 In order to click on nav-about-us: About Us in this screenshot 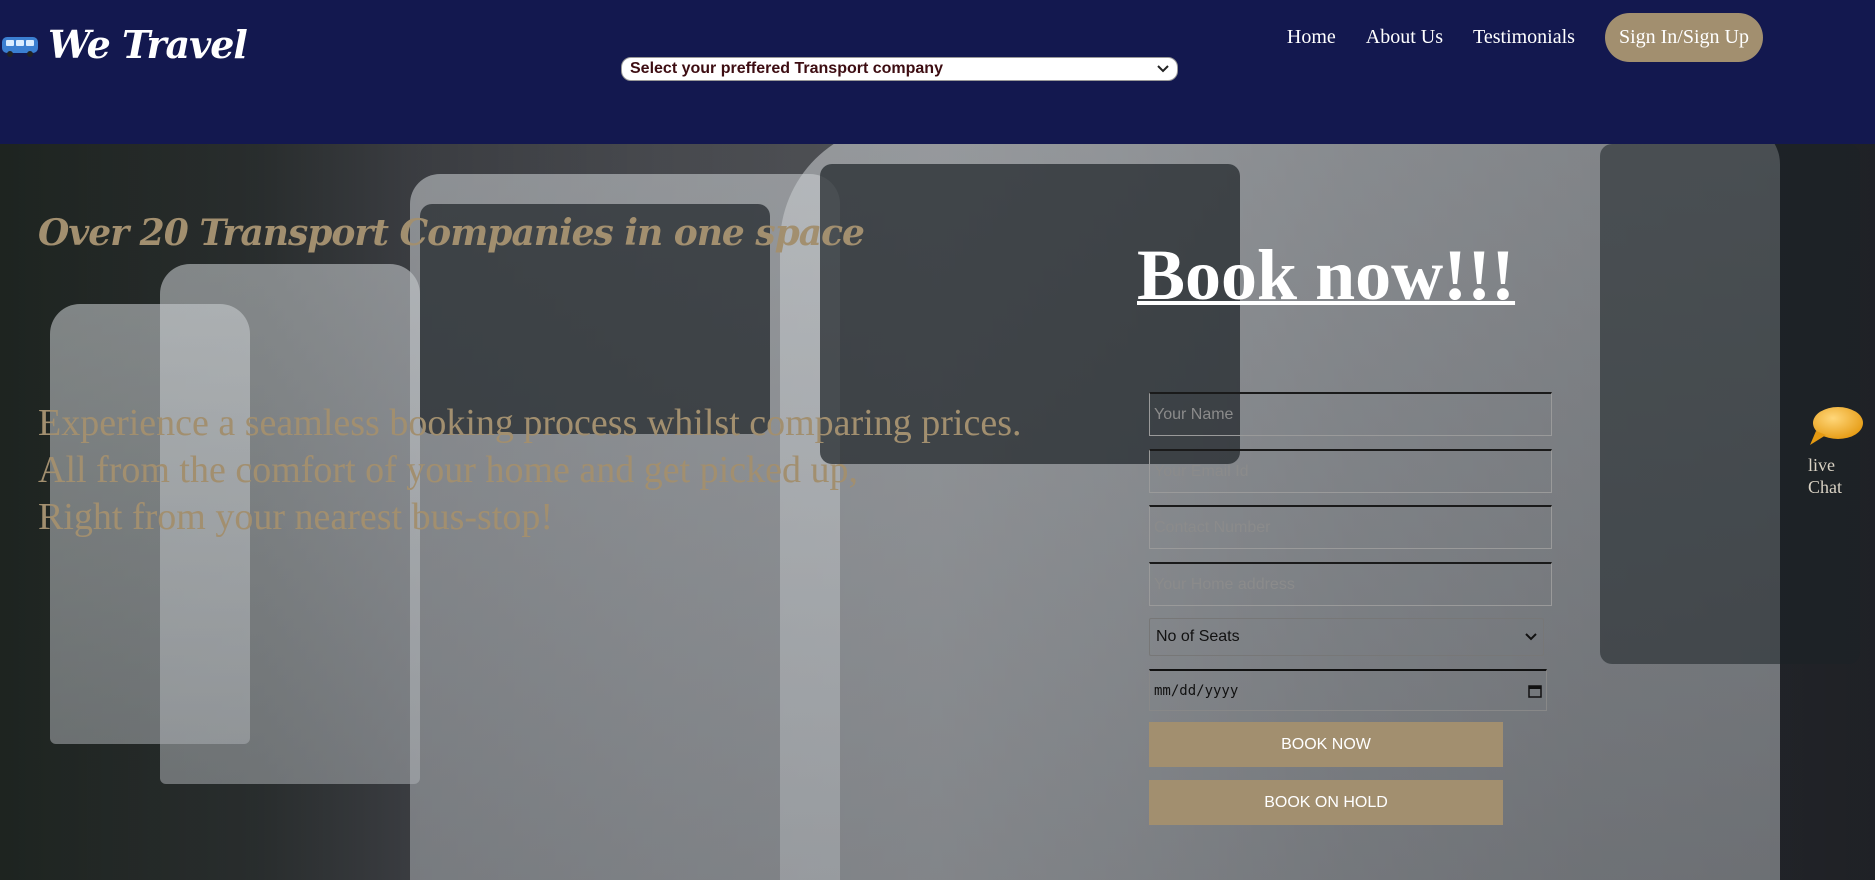, I will do `click(1404, 37)`.